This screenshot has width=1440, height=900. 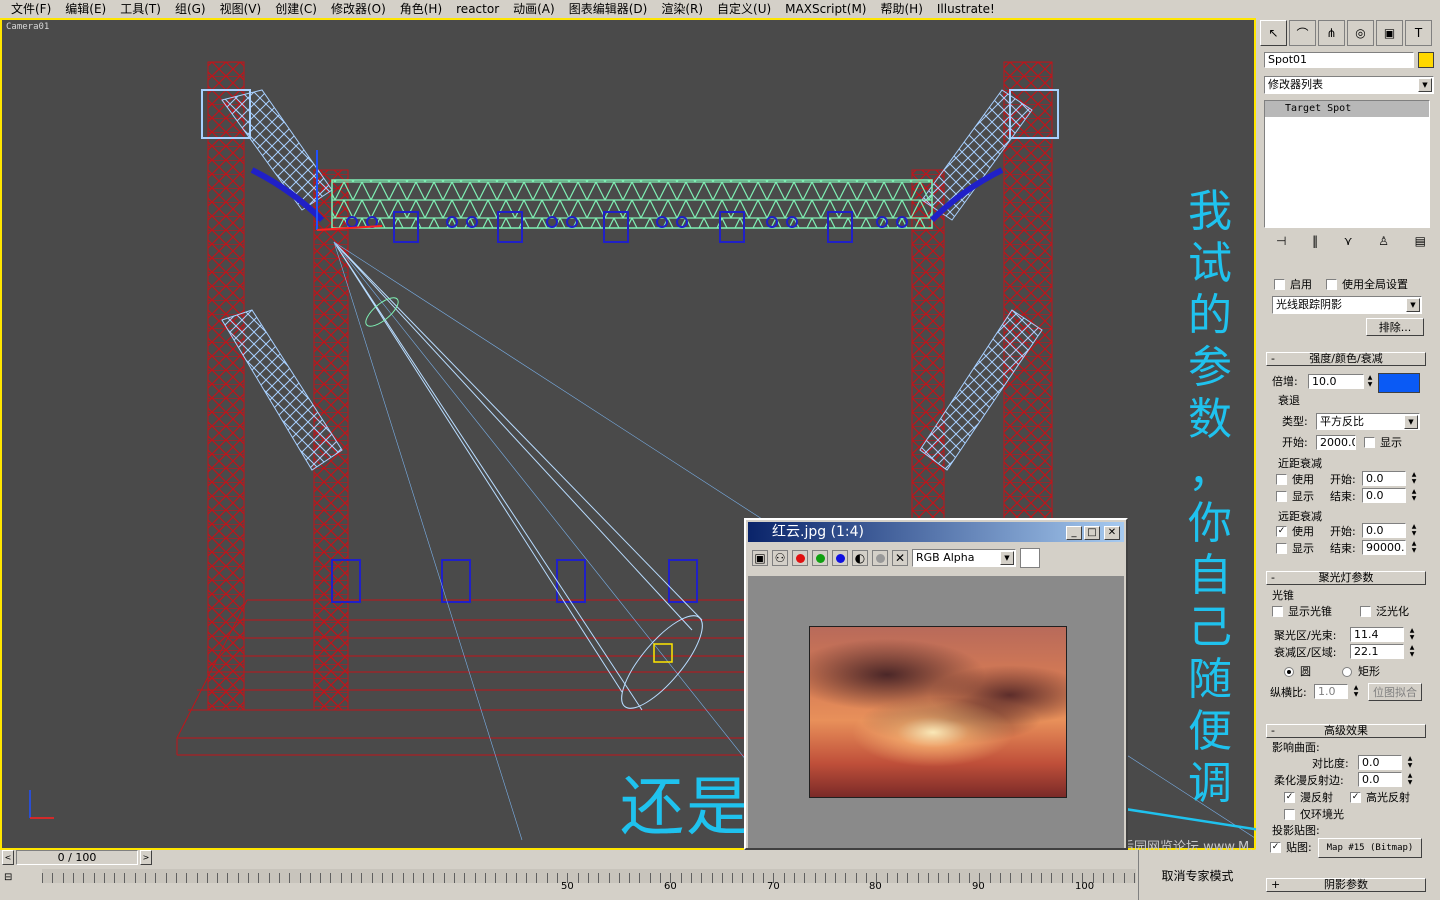 I want to click on light-color-swatch, so click(x=1399, y=383).